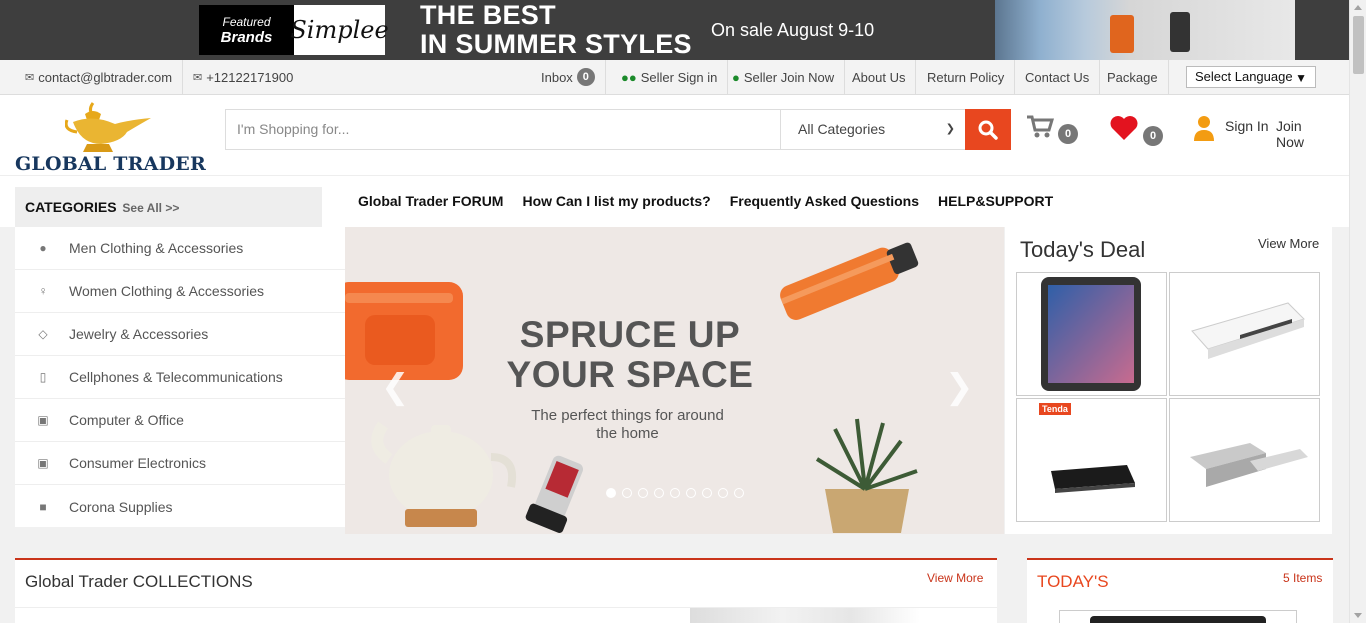 The image size is (1366, 623). What do you see at coordinates (556, 30) in the screenshot?
I see `banner-headline: THE BEST IN SUMMER STYLES` at bounding box center [556, 30].